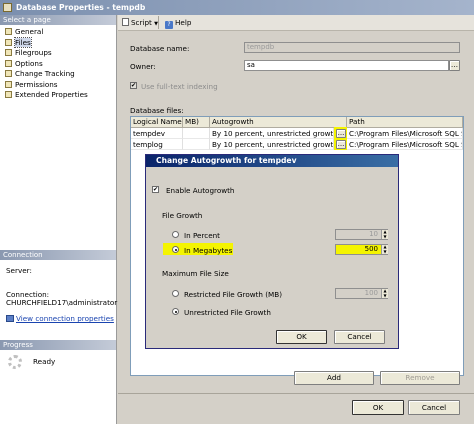  What do you see at coordinates (384, 293) in the screenshot?
I see `restricted-growth-spinner: ▲ ▼` at bounding box center [384, 293].